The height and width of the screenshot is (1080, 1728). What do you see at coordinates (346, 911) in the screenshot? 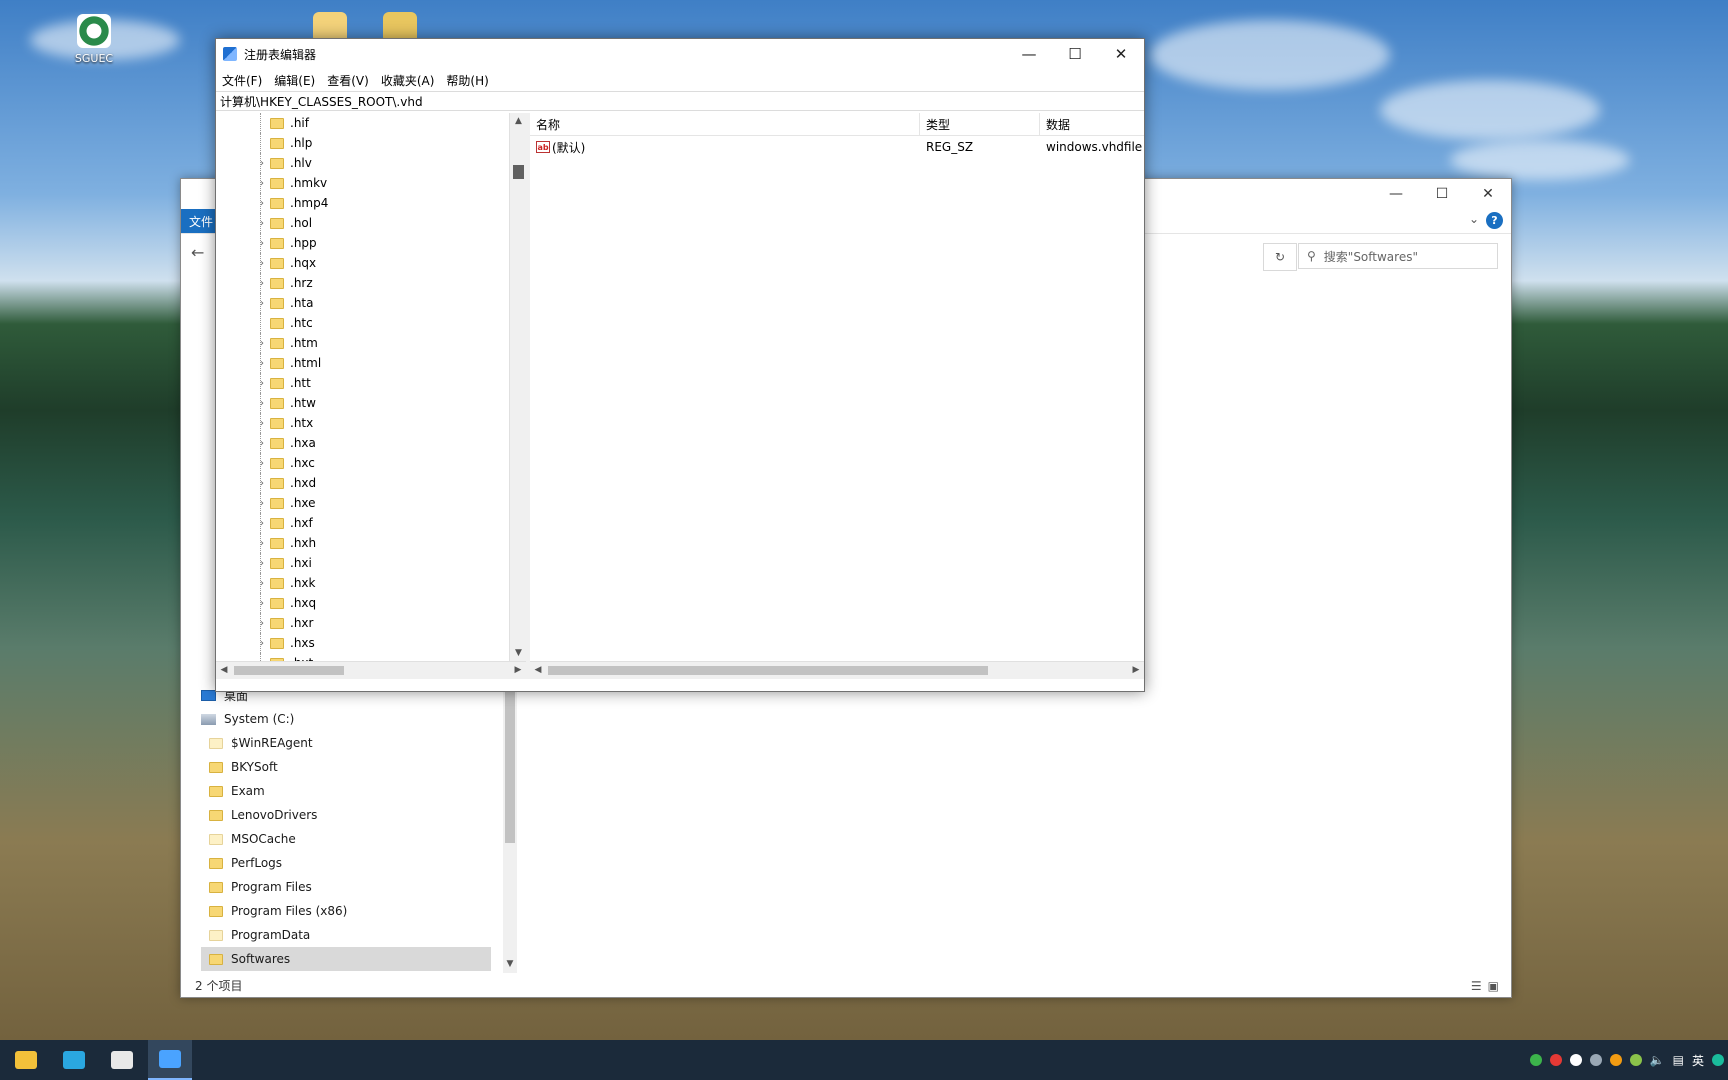
I see `tree-item-program-files-x86: Program Files (x86)` at bounding box center [346, 911].